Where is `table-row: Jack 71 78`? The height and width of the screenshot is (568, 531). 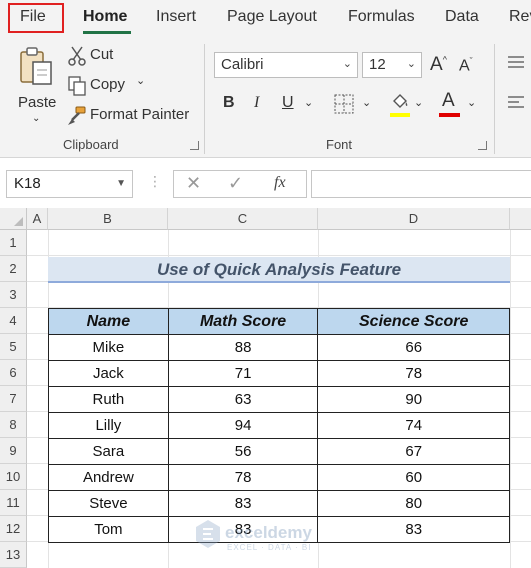
table-row: Jack 71 78 is located at coordinates (279, 373).